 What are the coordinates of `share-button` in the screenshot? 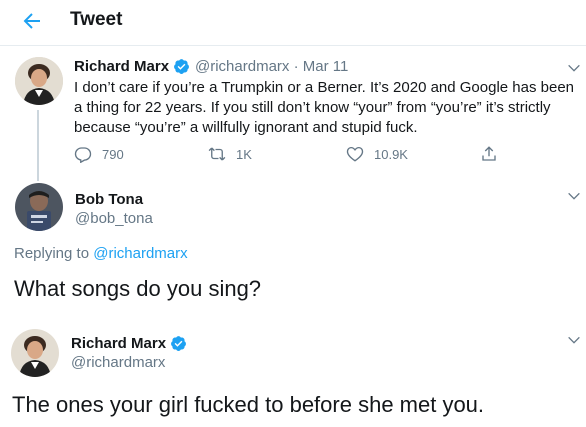 It's located at (494, 154).